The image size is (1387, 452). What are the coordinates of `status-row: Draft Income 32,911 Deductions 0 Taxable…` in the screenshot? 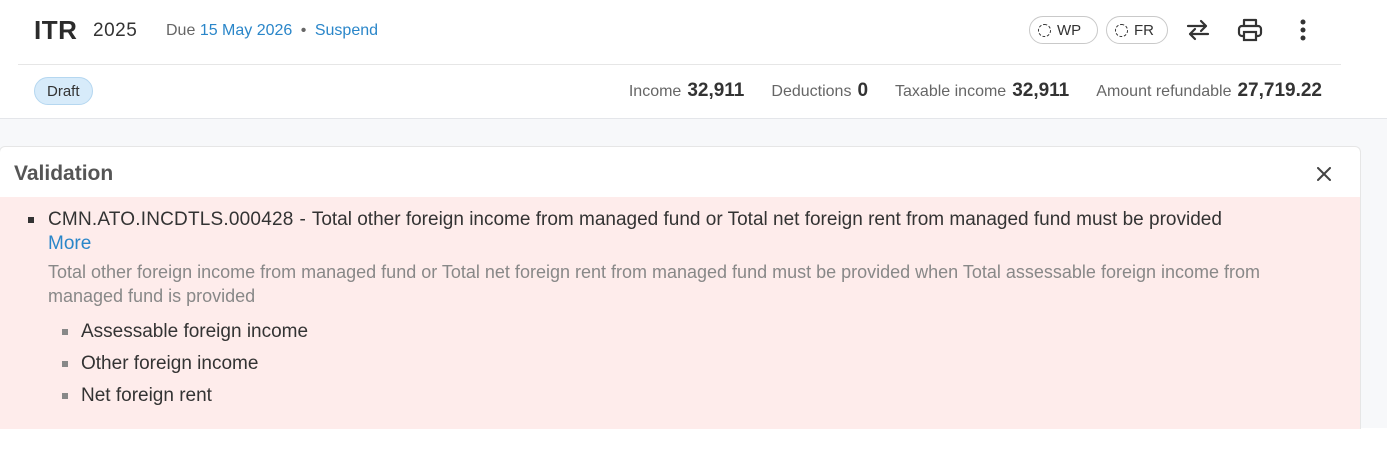 It's located at (693, 91).